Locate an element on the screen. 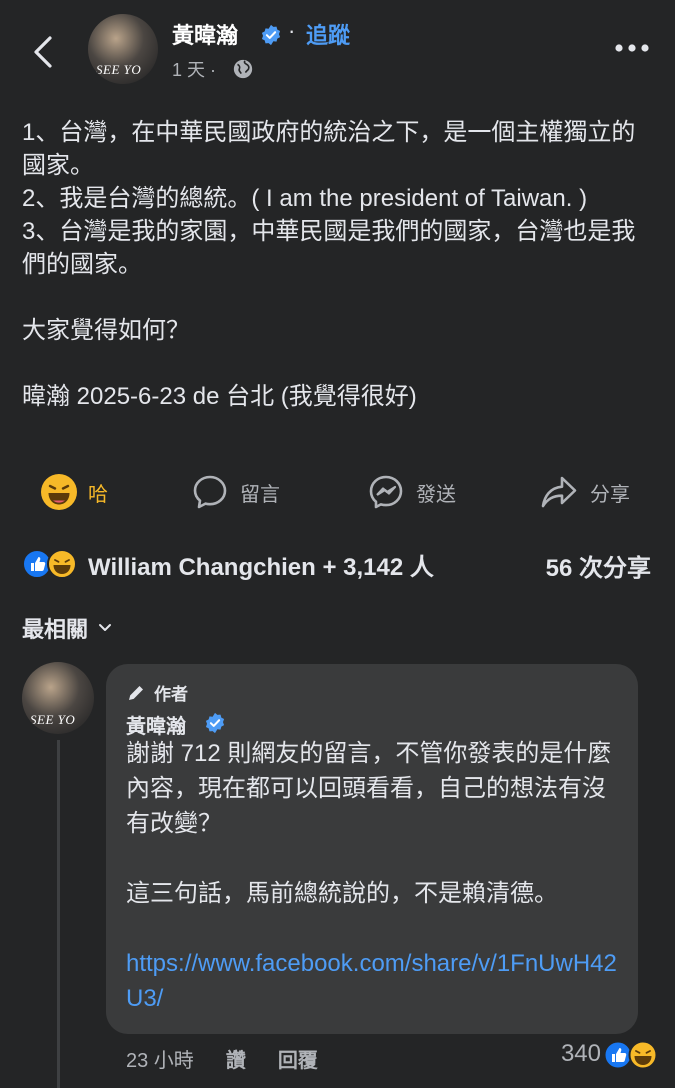 The height and width of the screenshot is (1088, 675). comment-label: 留言 is located at coordinates (260, 494).